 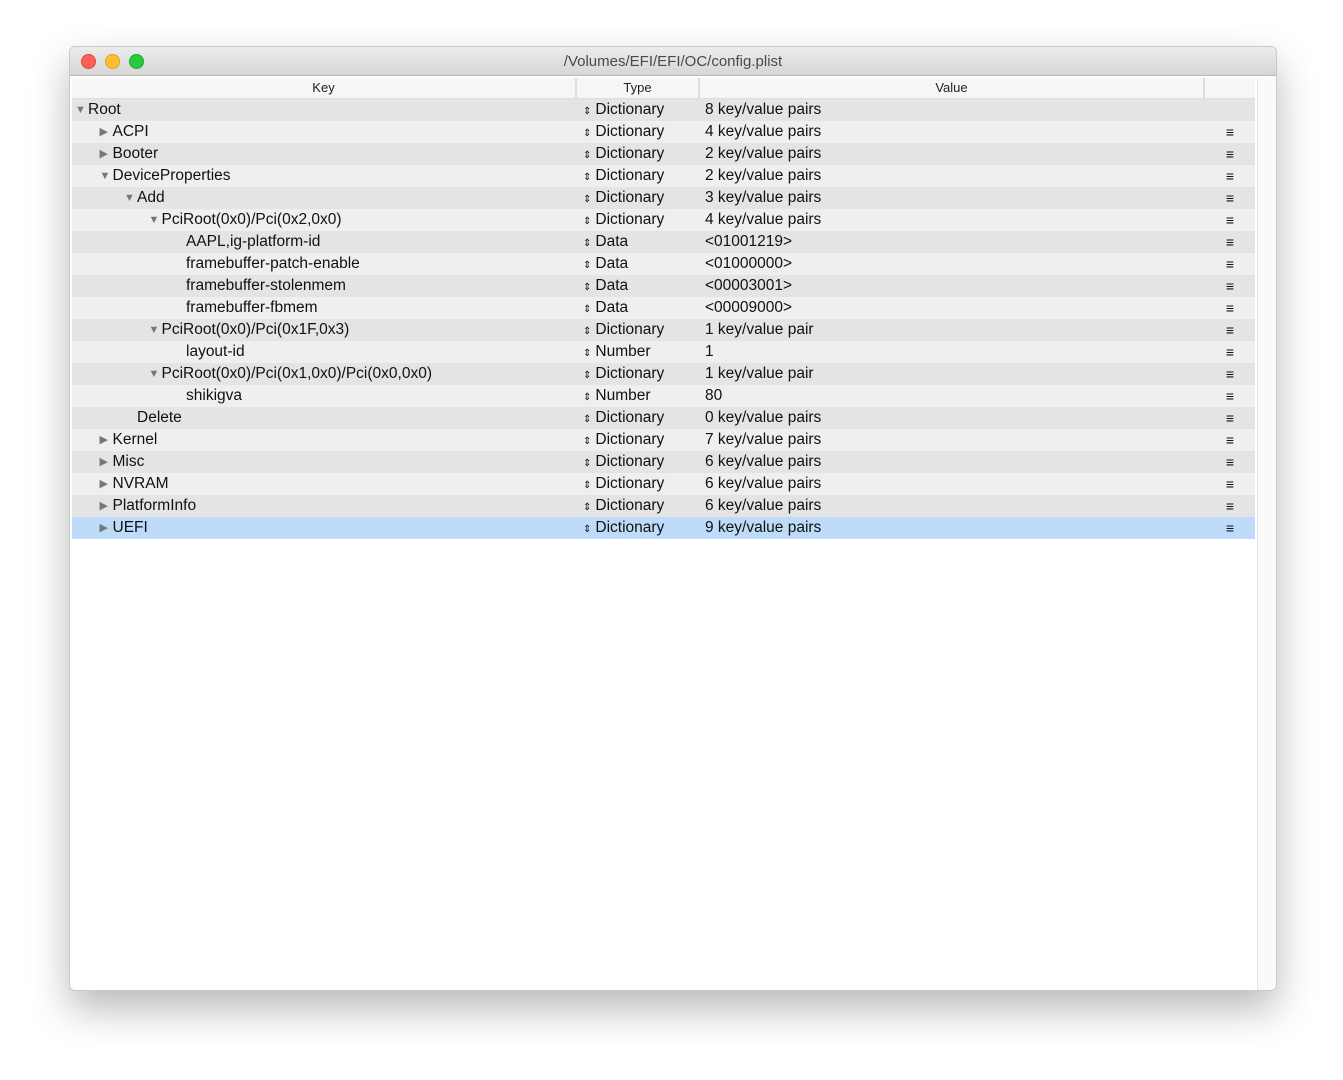 What do you see at coordinates (324, 440) in the screenshot?
I see `key-cell: ▶ Kernel` at bounding box center [324, 440].